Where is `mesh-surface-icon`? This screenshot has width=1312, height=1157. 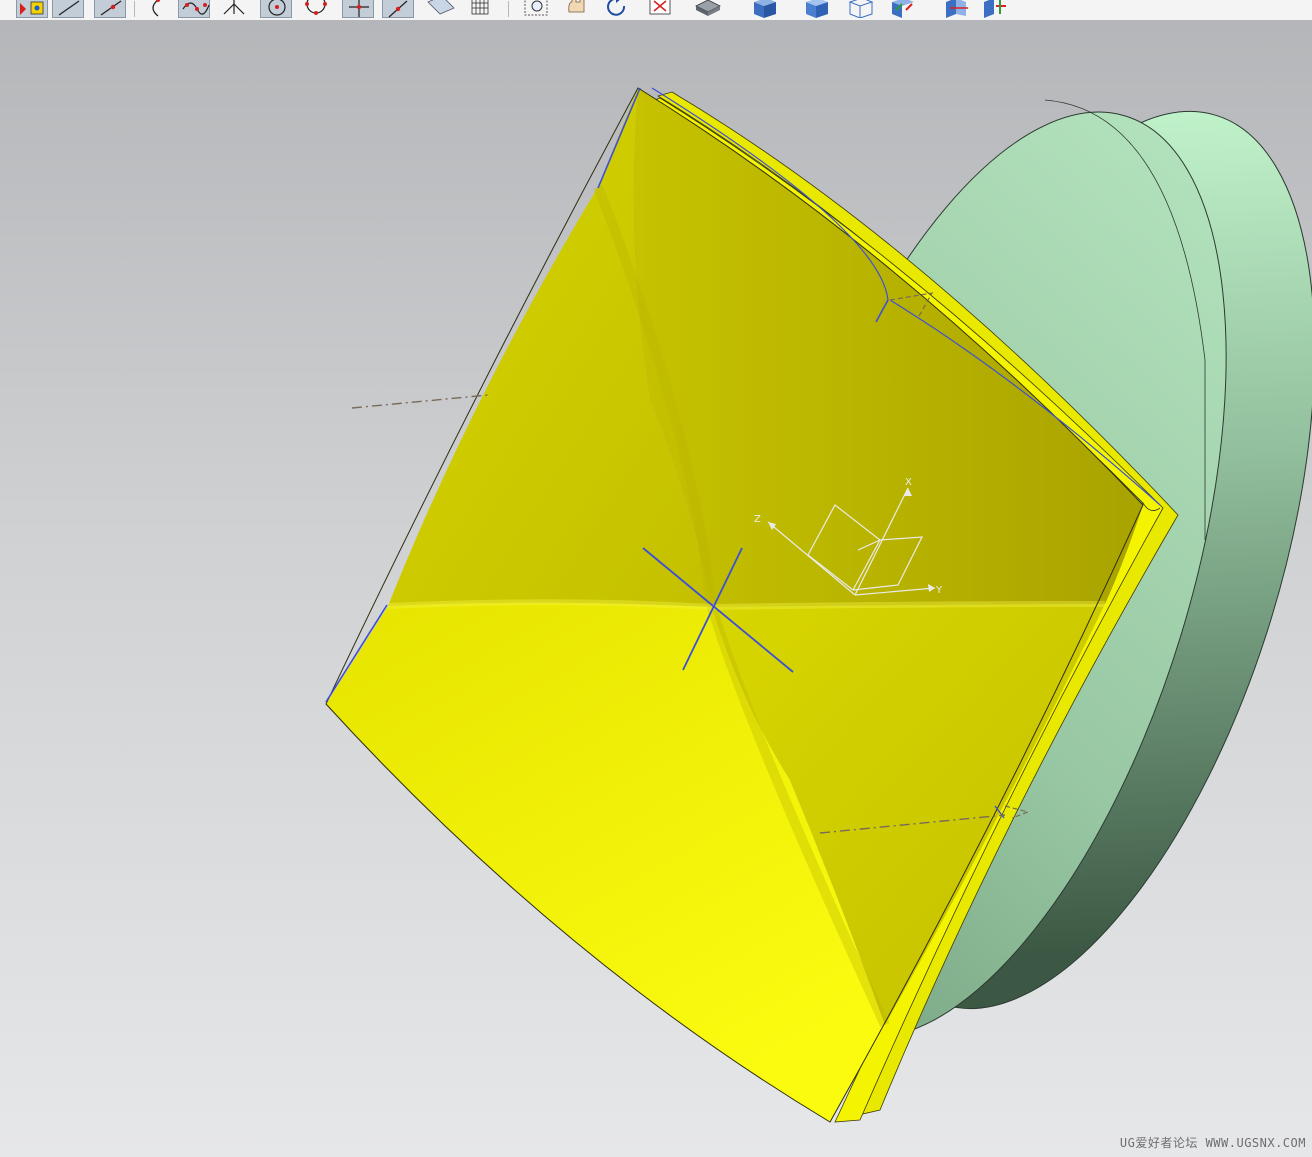
mesh-surface-icon is located at coordinates (480, 9).